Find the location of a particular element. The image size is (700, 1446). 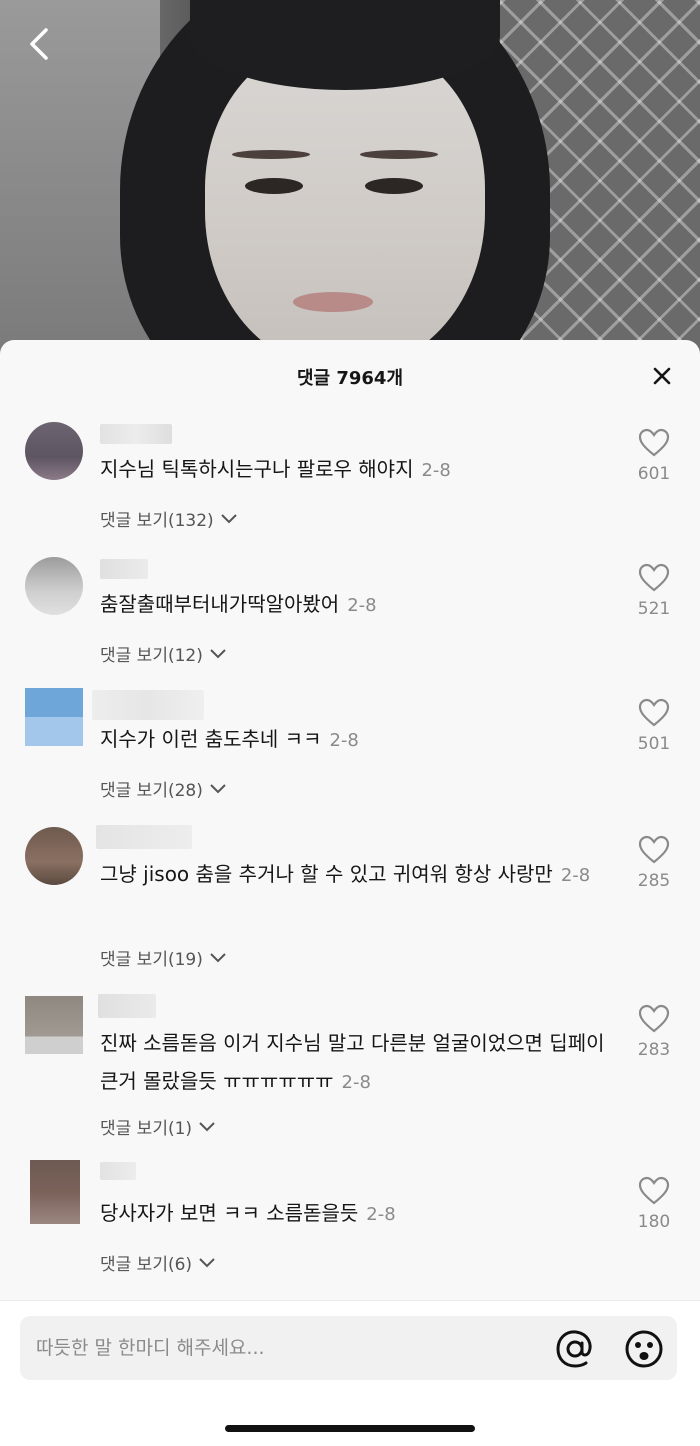

video-mouth is located at coordinates (333, 302).